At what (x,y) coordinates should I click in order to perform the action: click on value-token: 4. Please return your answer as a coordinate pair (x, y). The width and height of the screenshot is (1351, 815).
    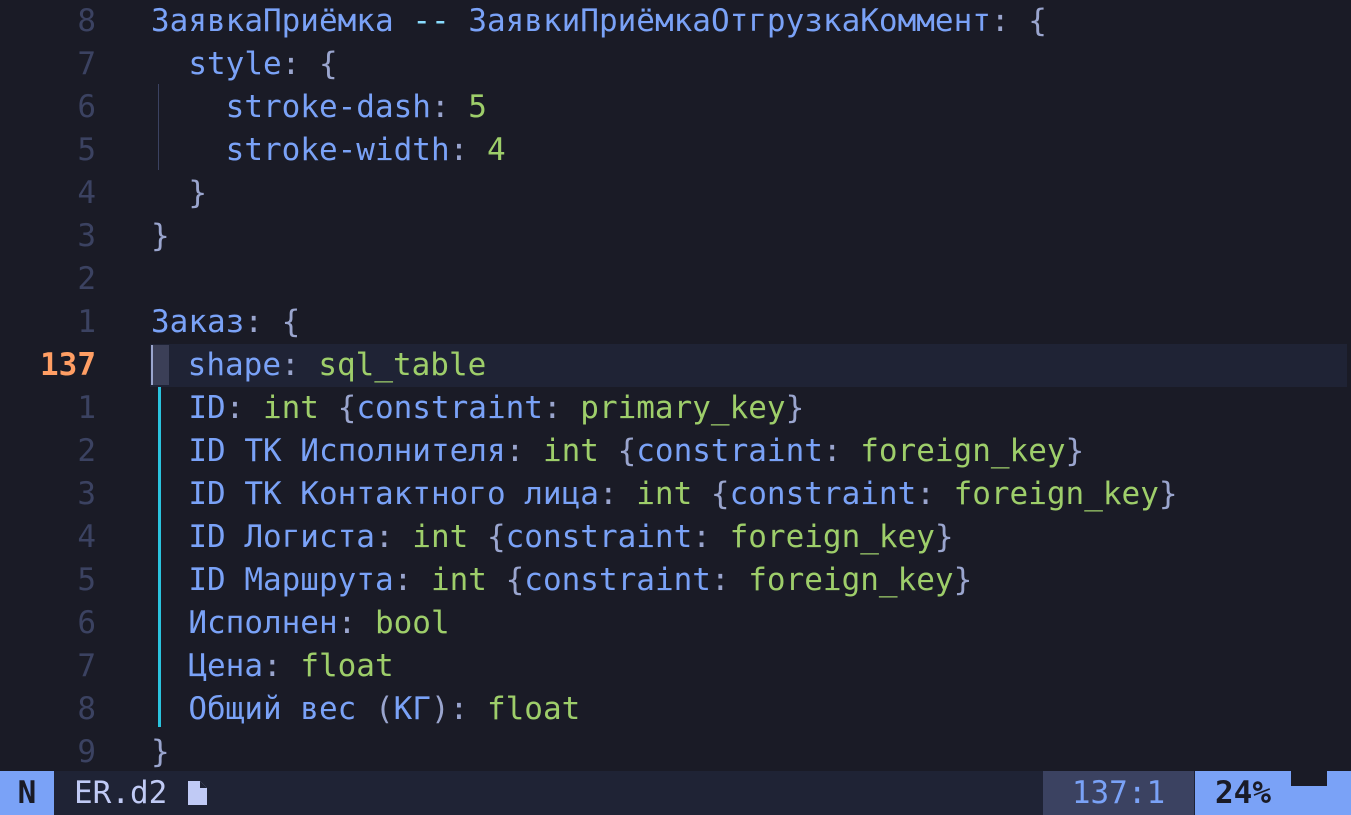
    Looking at the image, I should click on (496, 150).